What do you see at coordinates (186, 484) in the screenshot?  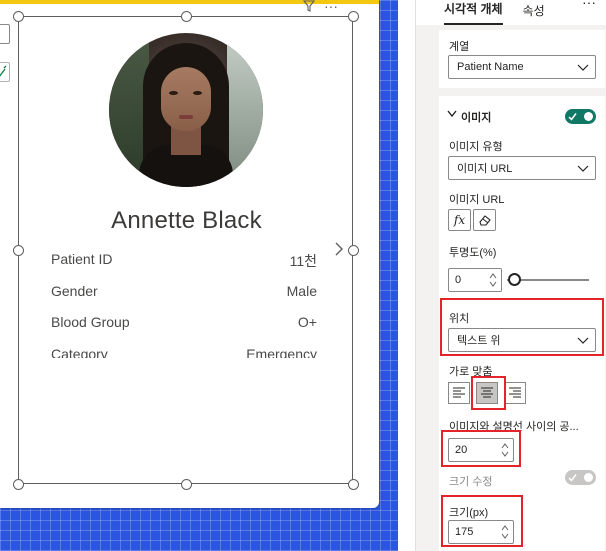 I see `resize-handle-bottom` at bounding box center [186, 484].